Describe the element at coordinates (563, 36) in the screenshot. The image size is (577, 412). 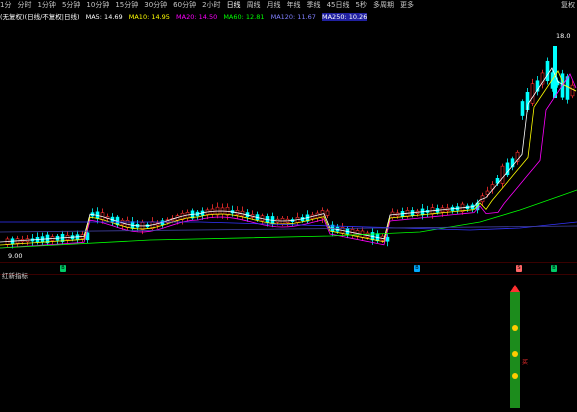
I see `high-price-label: 18.0` at that location.